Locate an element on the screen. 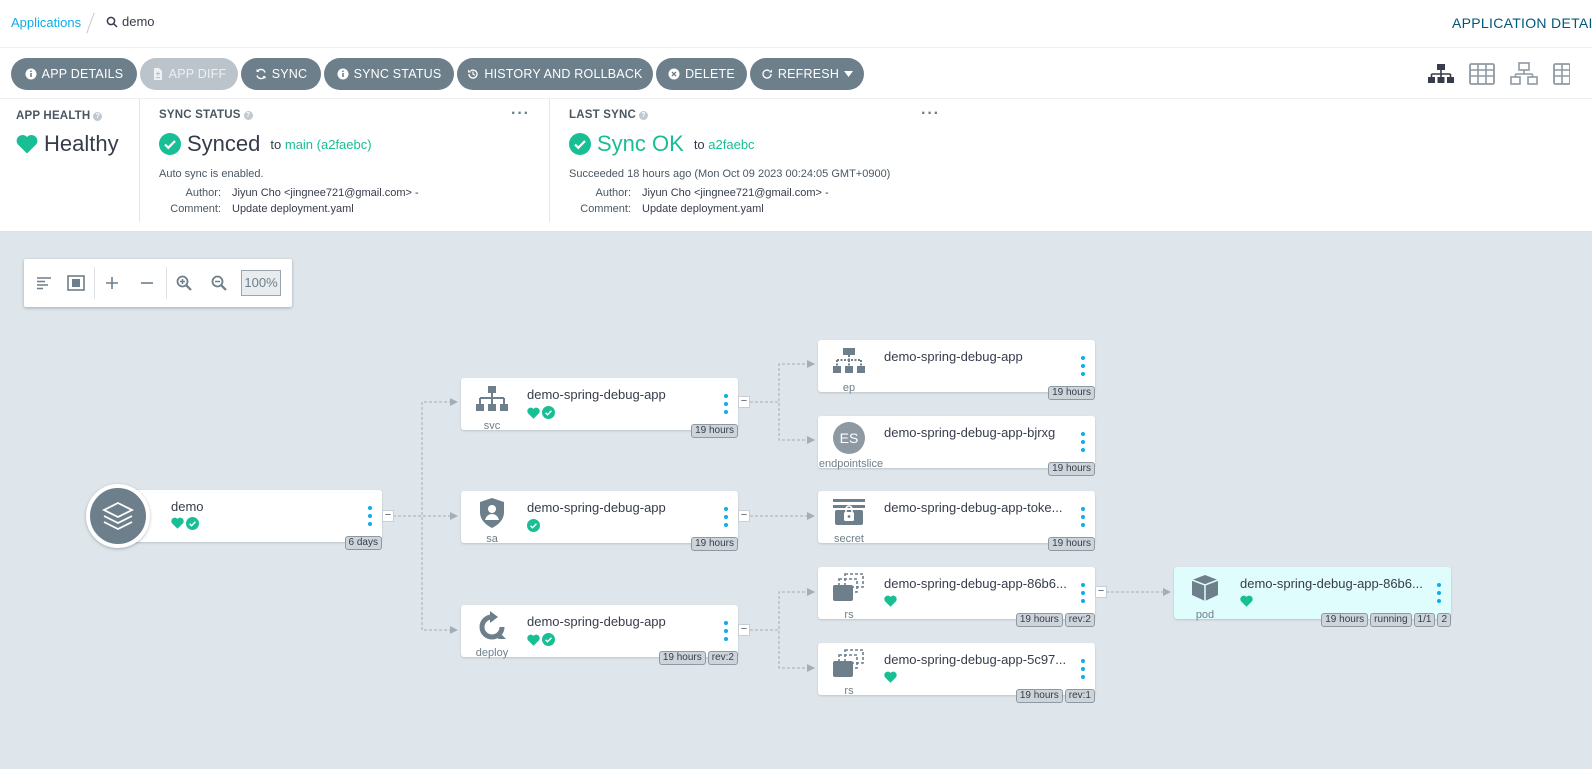  revision-badge: rev:2 is located at coordinates (1079, 620).